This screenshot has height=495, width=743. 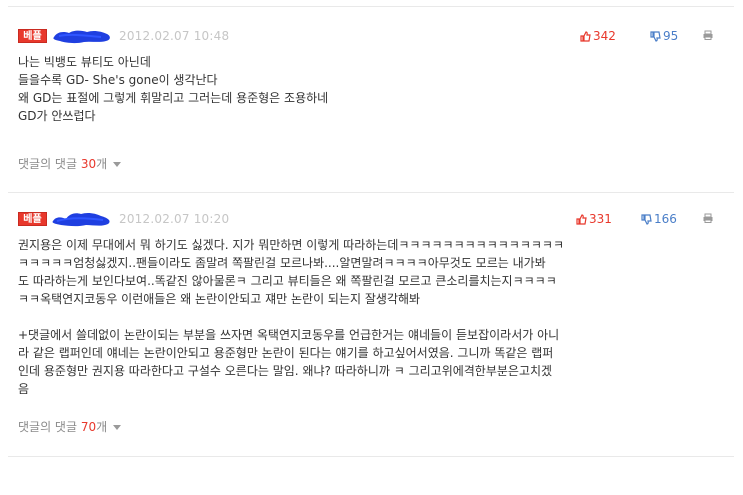 What do you see at coordinates (57, 116) in the screenshot?
I see `comment-line: GD가 안쓰럽다` at bounding box center [57, 116].